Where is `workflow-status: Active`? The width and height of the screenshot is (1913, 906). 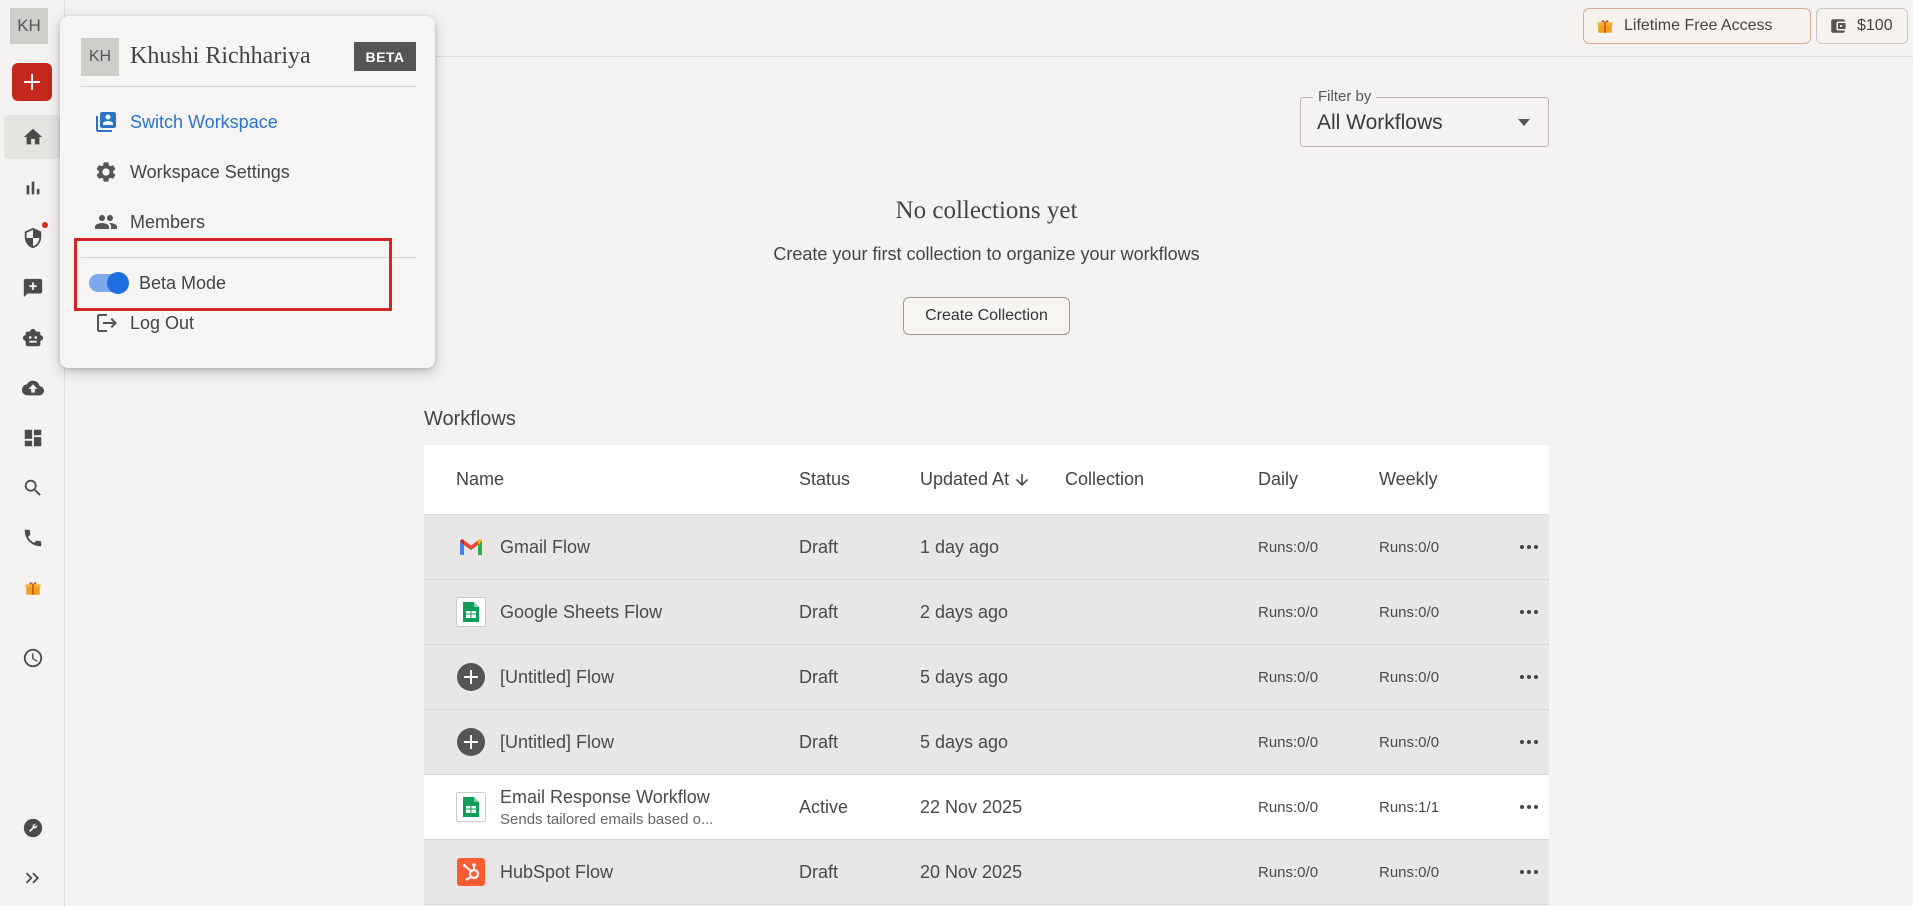 workflow-status: Active is located at coordinates (824, 806).